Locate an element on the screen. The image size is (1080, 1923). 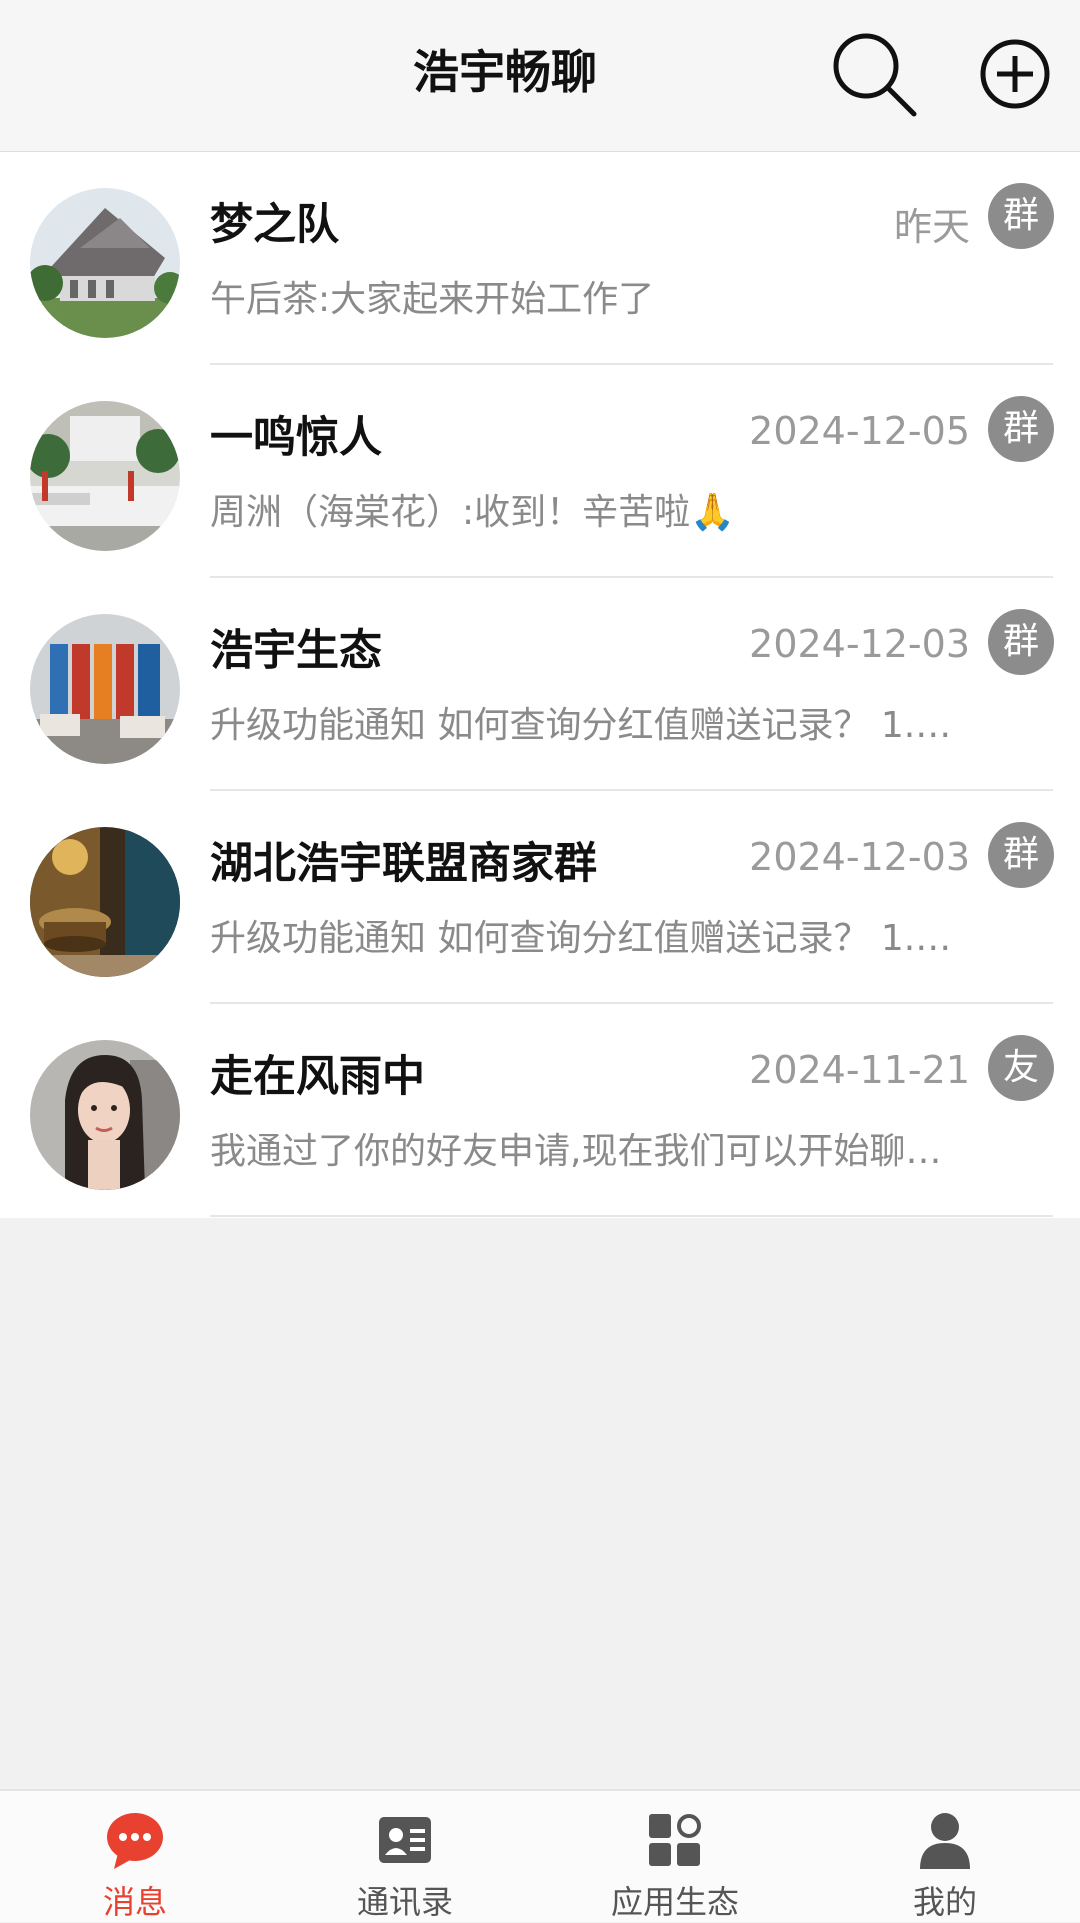
conversation-name: 走在风雨中 is located at coordinates (317, 1077).